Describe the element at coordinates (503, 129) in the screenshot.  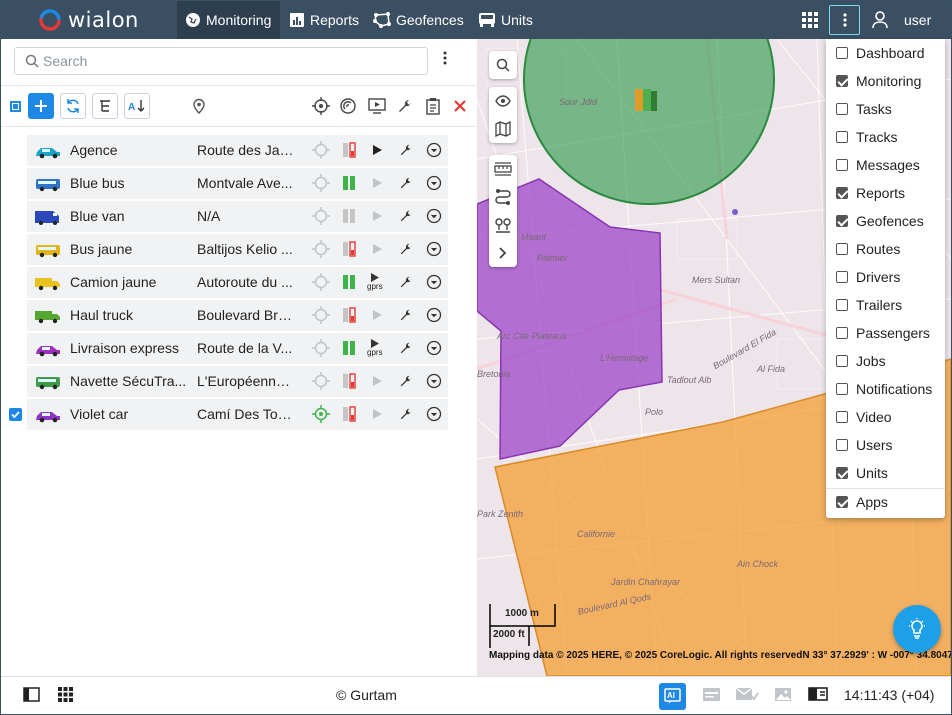
I see `map-layers-button` at that location.